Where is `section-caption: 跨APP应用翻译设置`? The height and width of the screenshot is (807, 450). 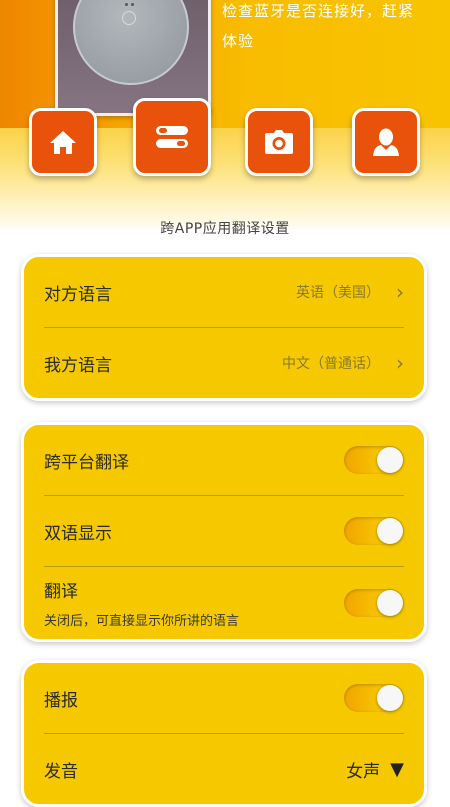 section-caption: 跨APP应用翻译设置 is located at coordinates (225, 229).